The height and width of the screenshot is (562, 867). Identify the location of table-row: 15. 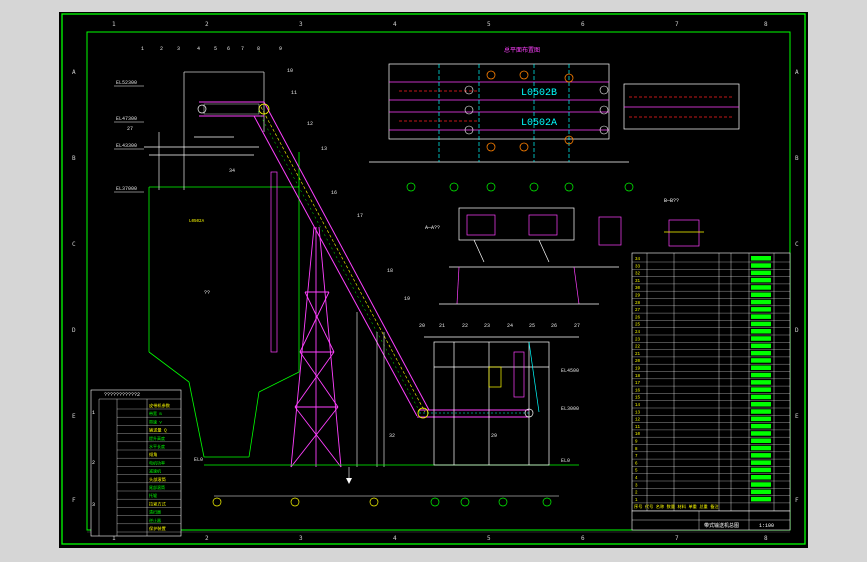
(638, 399).